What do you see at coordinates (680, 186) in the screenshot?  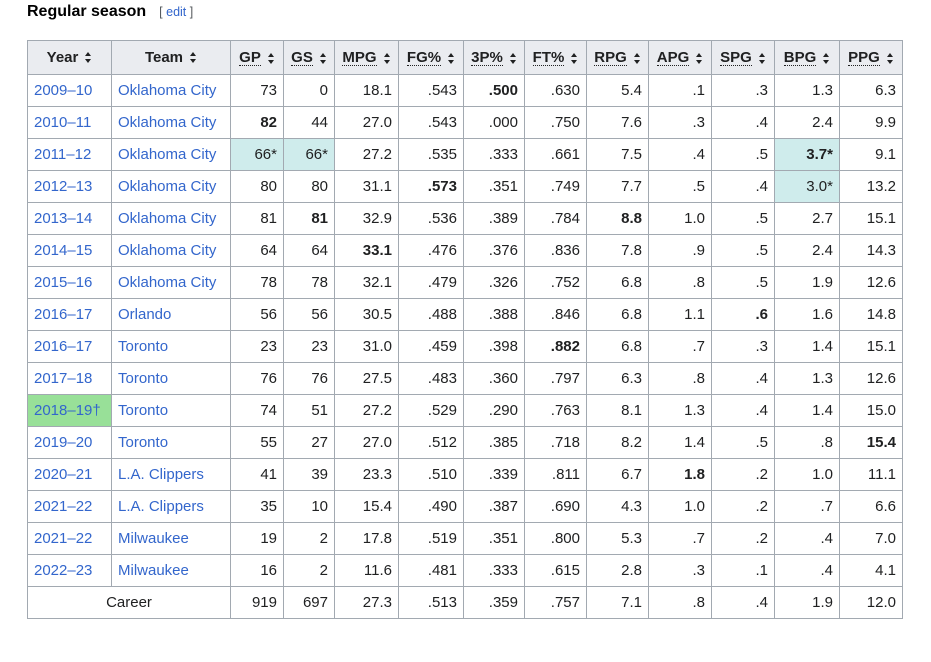 I see `cell-apg: .5` at bounding box center [680, 186].